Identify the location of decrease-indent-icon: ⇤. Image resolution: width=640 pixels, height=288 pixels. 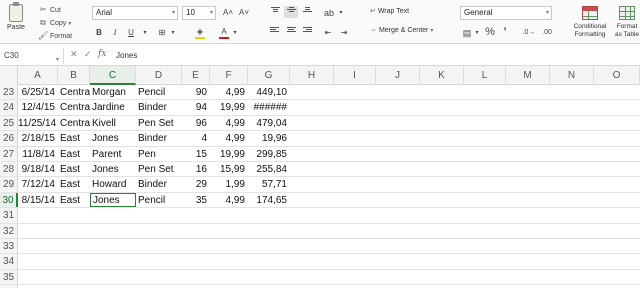
(328, 33).